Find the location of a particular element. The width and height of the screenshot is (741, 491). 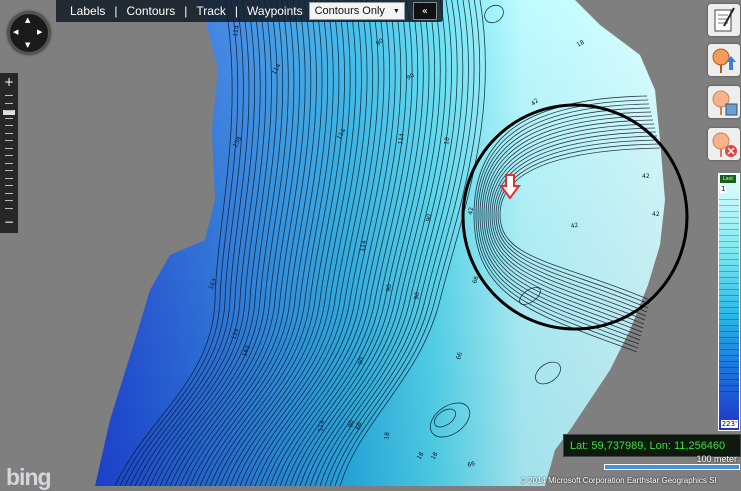

marker-upload-icon is located at coordinates (724, 60).